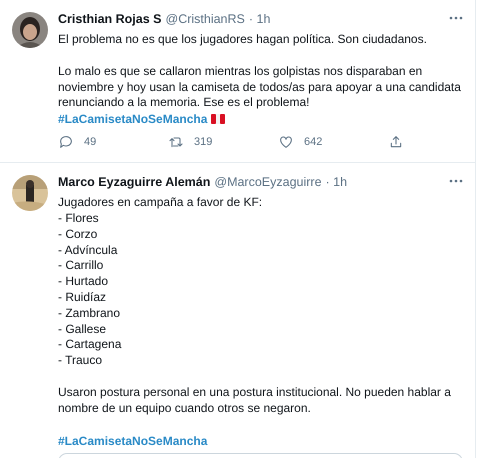 The image size is (482, 458). Describe the element at coordinates (66, 142) in the screenshot. I see `speech-bubble-icon` at that location.